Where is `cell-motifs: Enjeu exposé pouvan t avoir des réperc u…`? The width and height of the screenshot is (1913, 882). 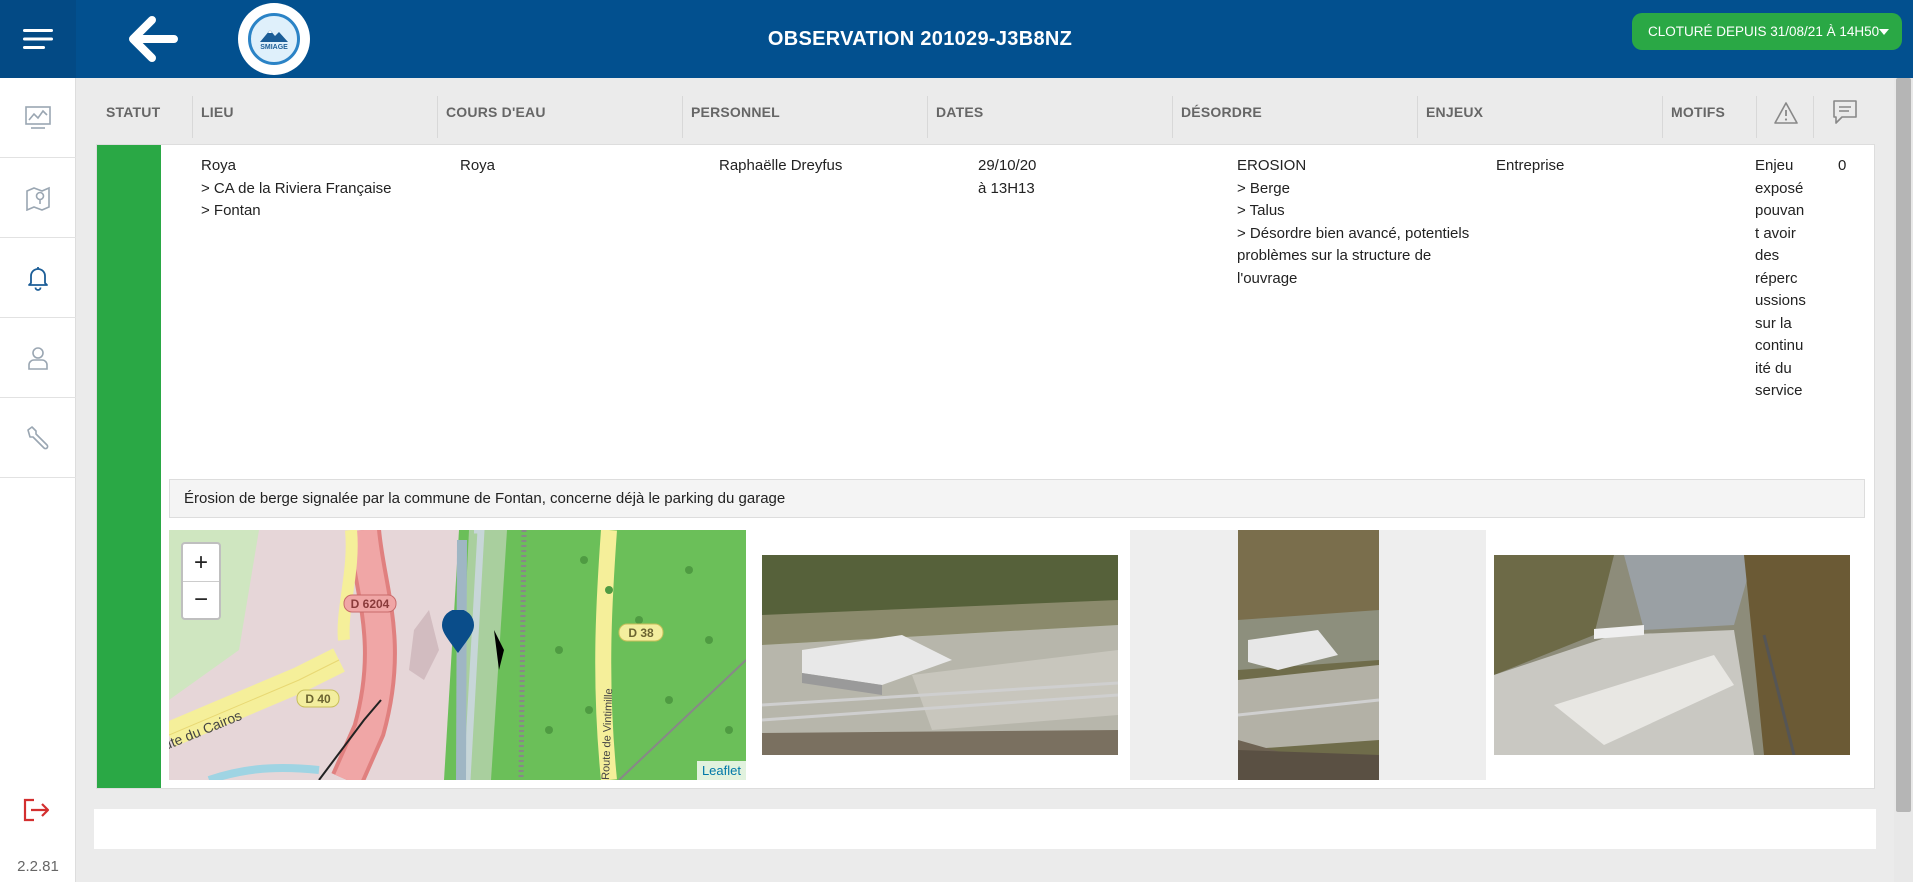
cell-motifs: Enjeu exposé pouvan t avoir des réperc u… is located at coordinates (1780, 279).